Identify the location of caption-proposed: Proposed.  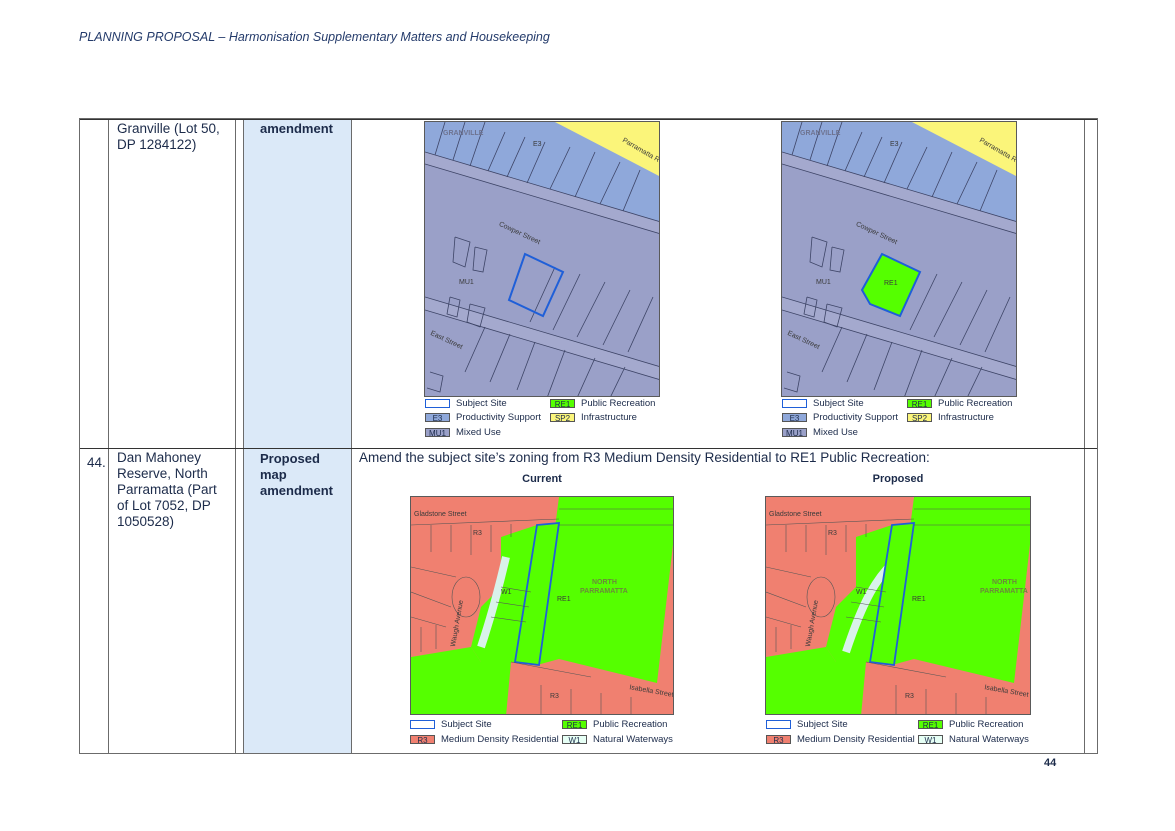
(898, 479).